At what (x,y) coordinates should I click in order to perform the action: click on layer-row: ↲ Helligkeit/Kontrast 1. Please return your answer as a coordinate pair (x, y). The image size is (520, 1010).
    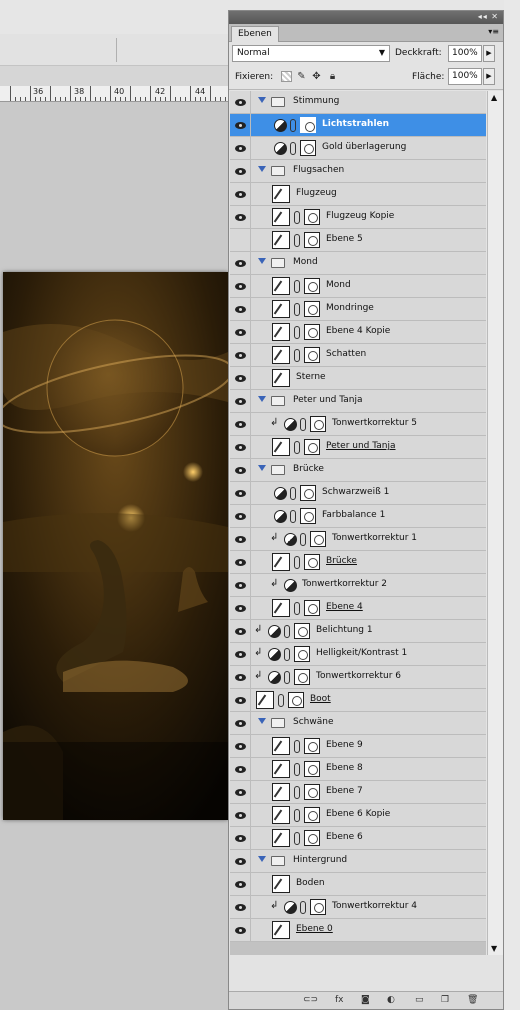
    Looking at the image, I should click on (358, 654).